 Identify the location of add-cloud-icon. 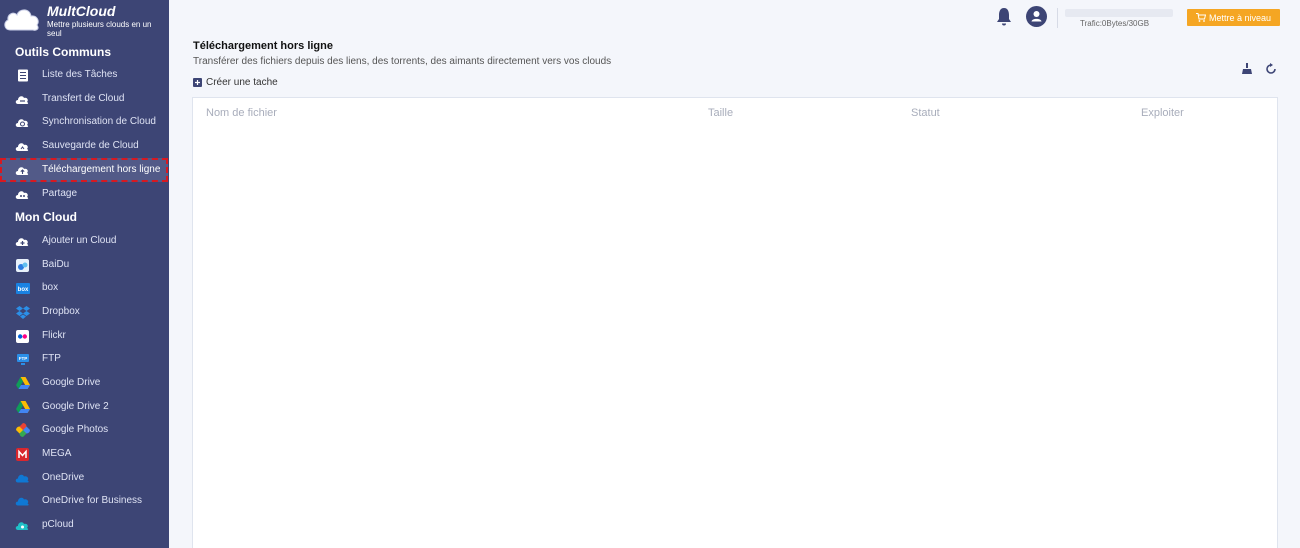
(22, 241).